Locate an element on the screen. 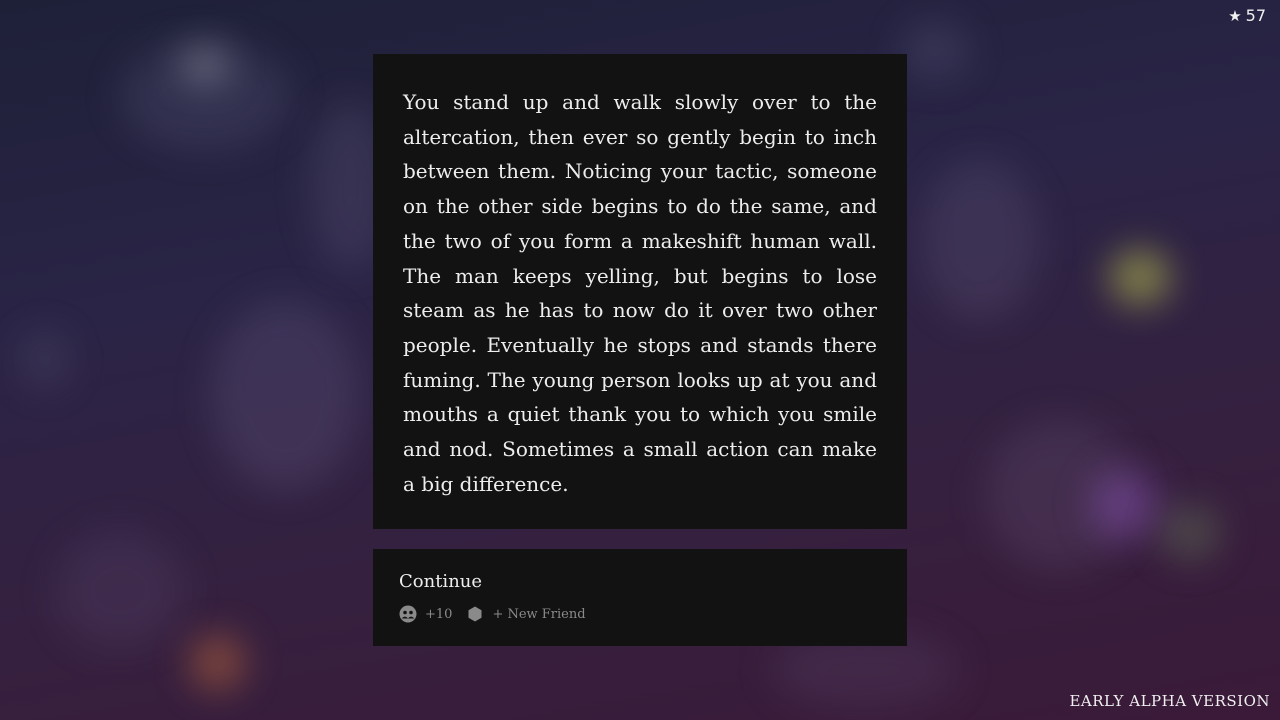  score-display: ★ 57 is located at coordinates (1247, 15).